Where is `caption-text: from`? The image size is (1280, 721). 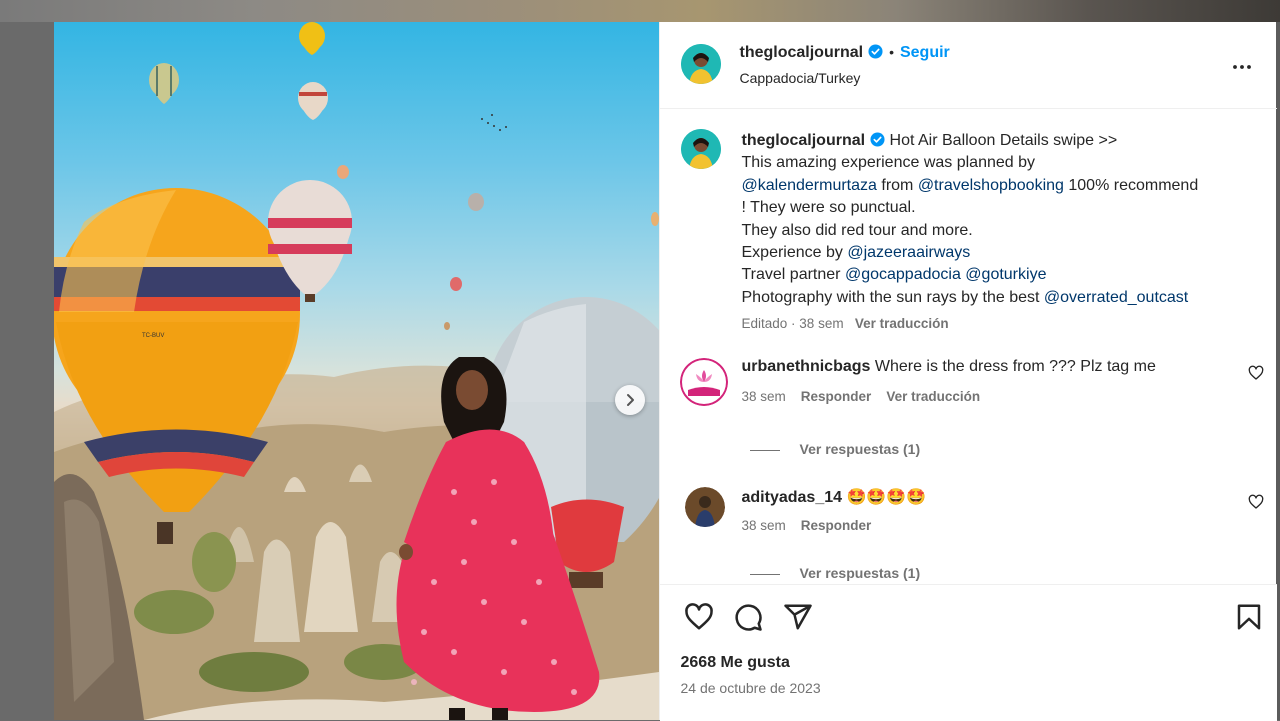 caption-text: from is located at coordinates (897, 185).